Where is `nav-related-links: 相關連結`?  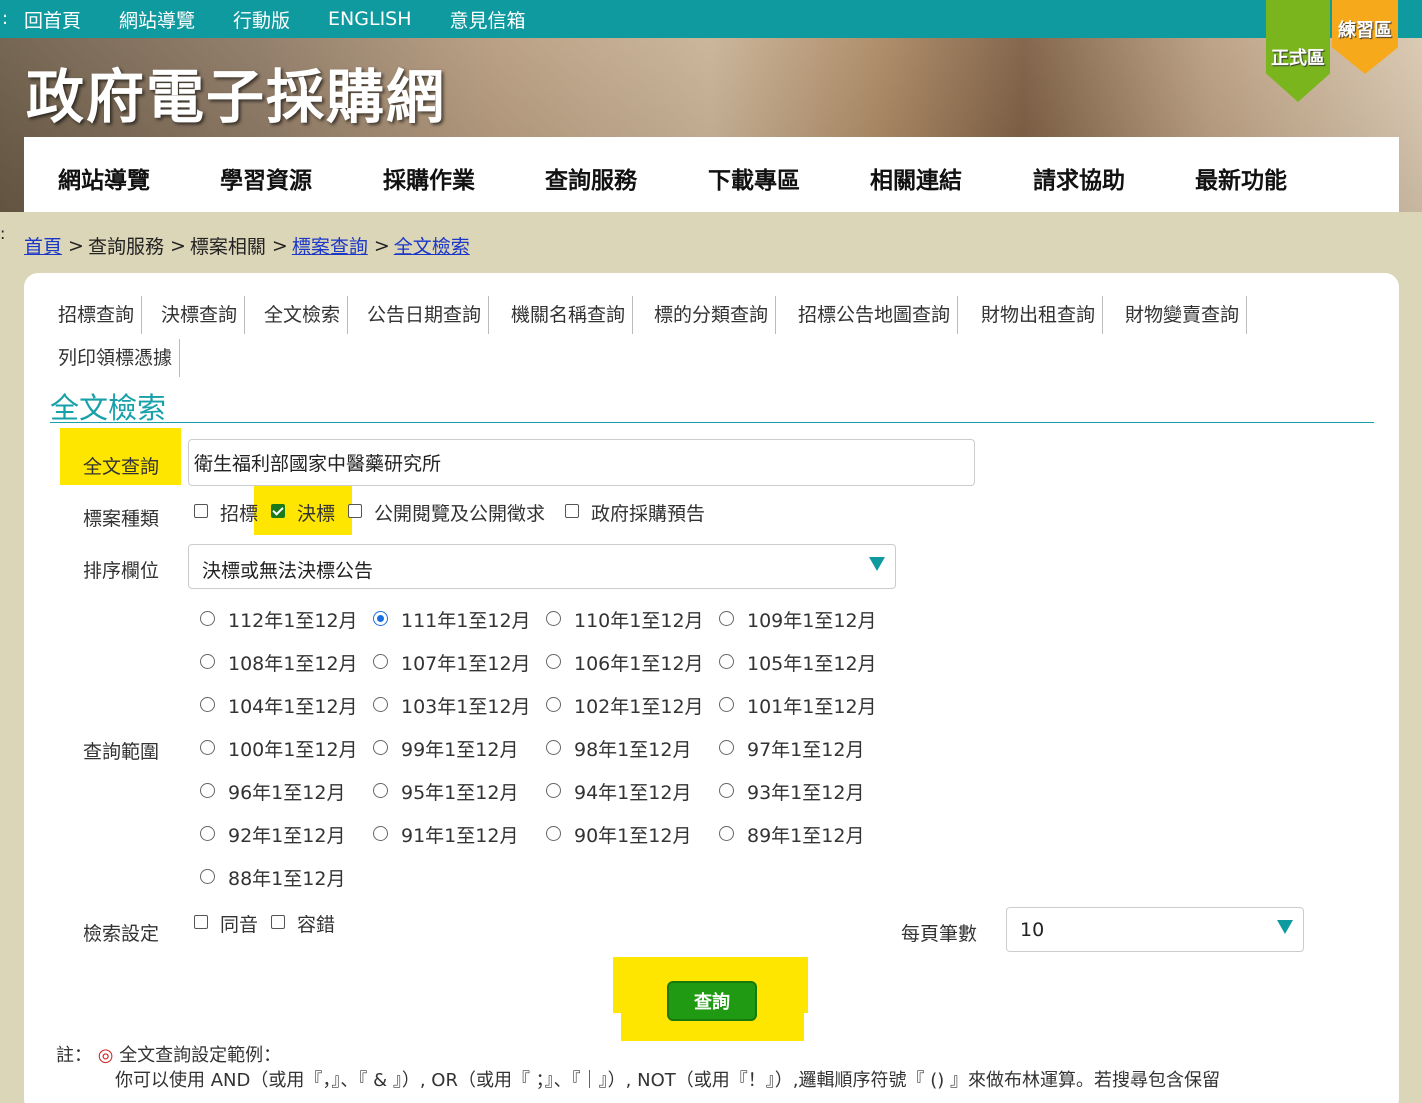
nav-related-links: 相關連結 is located at coordinates (916, 178).